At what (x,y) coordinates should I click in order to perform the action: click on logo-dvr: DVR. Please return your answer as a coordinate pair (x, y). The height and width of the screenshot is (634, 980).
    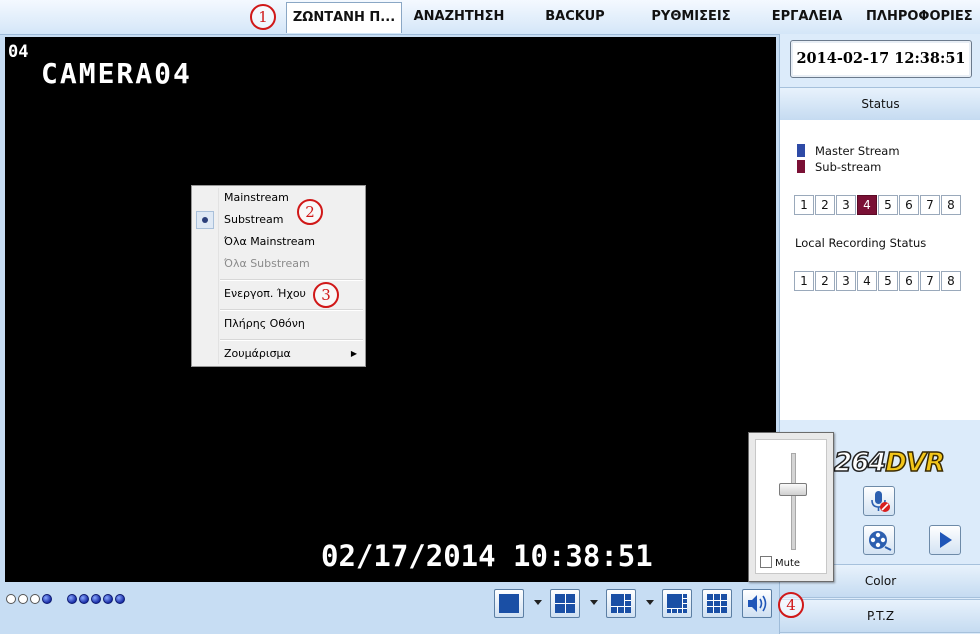
    Looking at the image, I should click on (915, 463).